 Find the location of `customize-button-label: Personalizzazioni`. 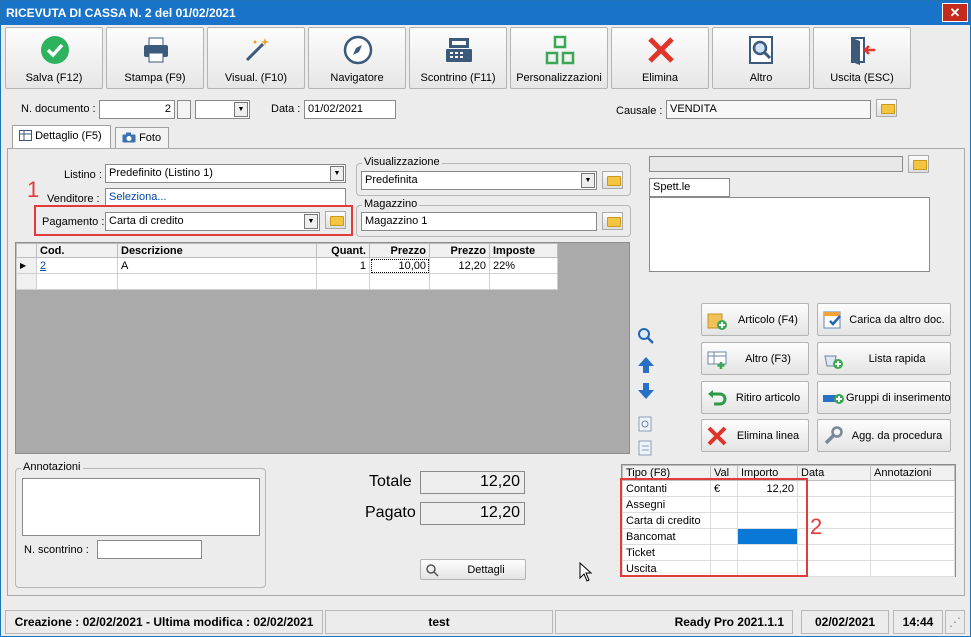

customize-button-label: Personalizzazioni is located at coordinates (559, 78).